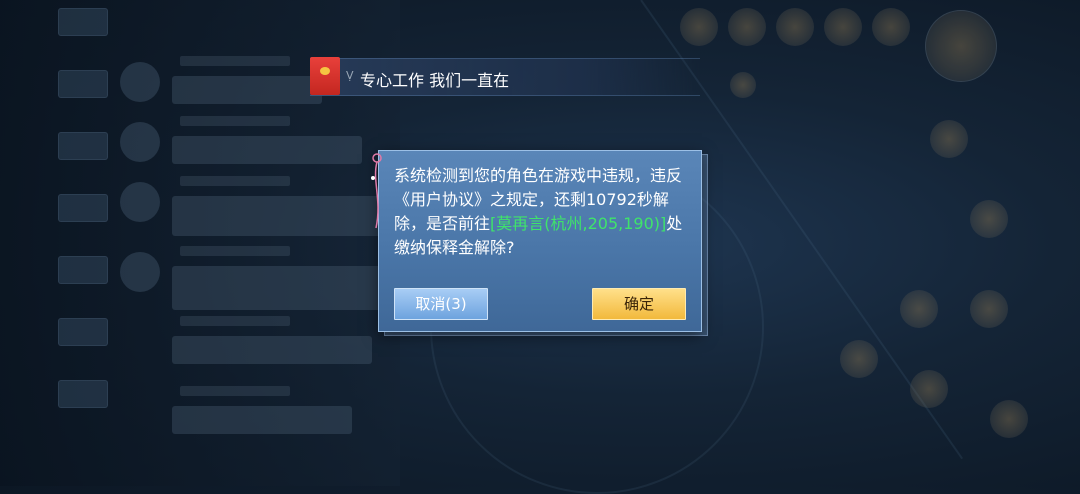 The image size is (1080, 494). I want to click on broadcast-glyph: Ṿ, so click(350, 75).